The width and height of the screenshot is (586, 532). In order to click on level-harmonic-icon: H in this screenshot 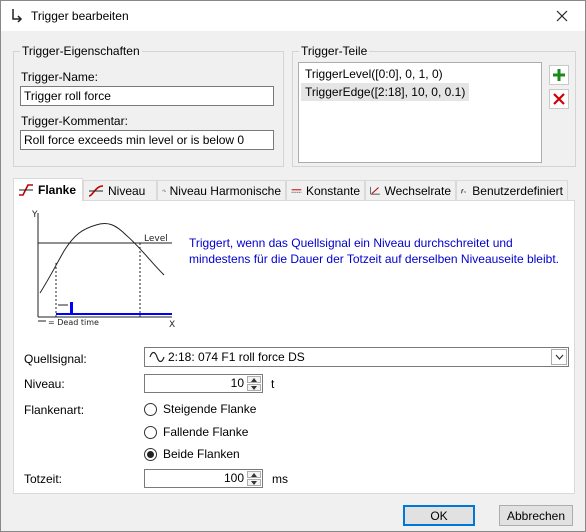, I will do `click(164, 191)`.